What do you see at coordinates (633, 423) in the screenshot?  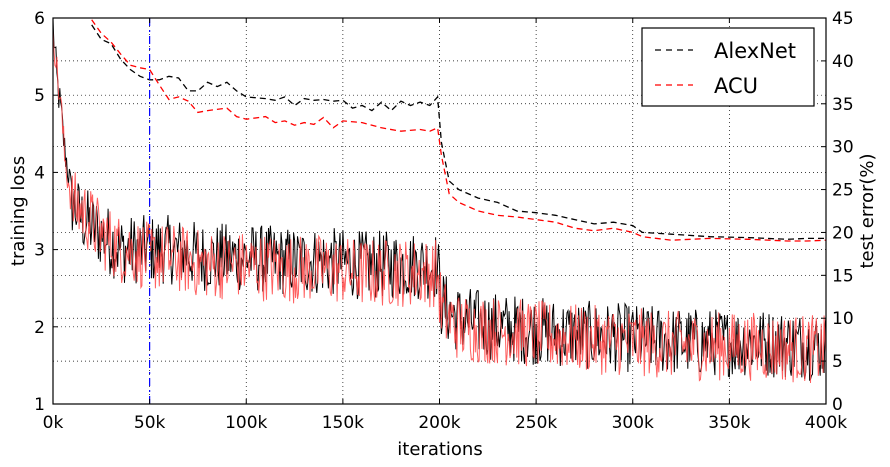 I see `x-tick-label: 300k` at bounding box center [633, 423].